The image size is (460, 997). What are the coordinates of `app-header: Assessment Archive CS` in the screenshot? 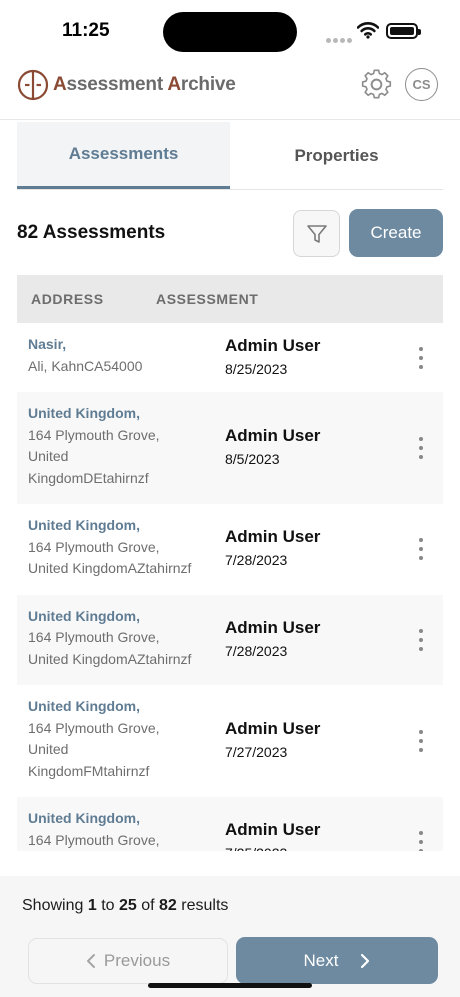 It's located at (230, 91).